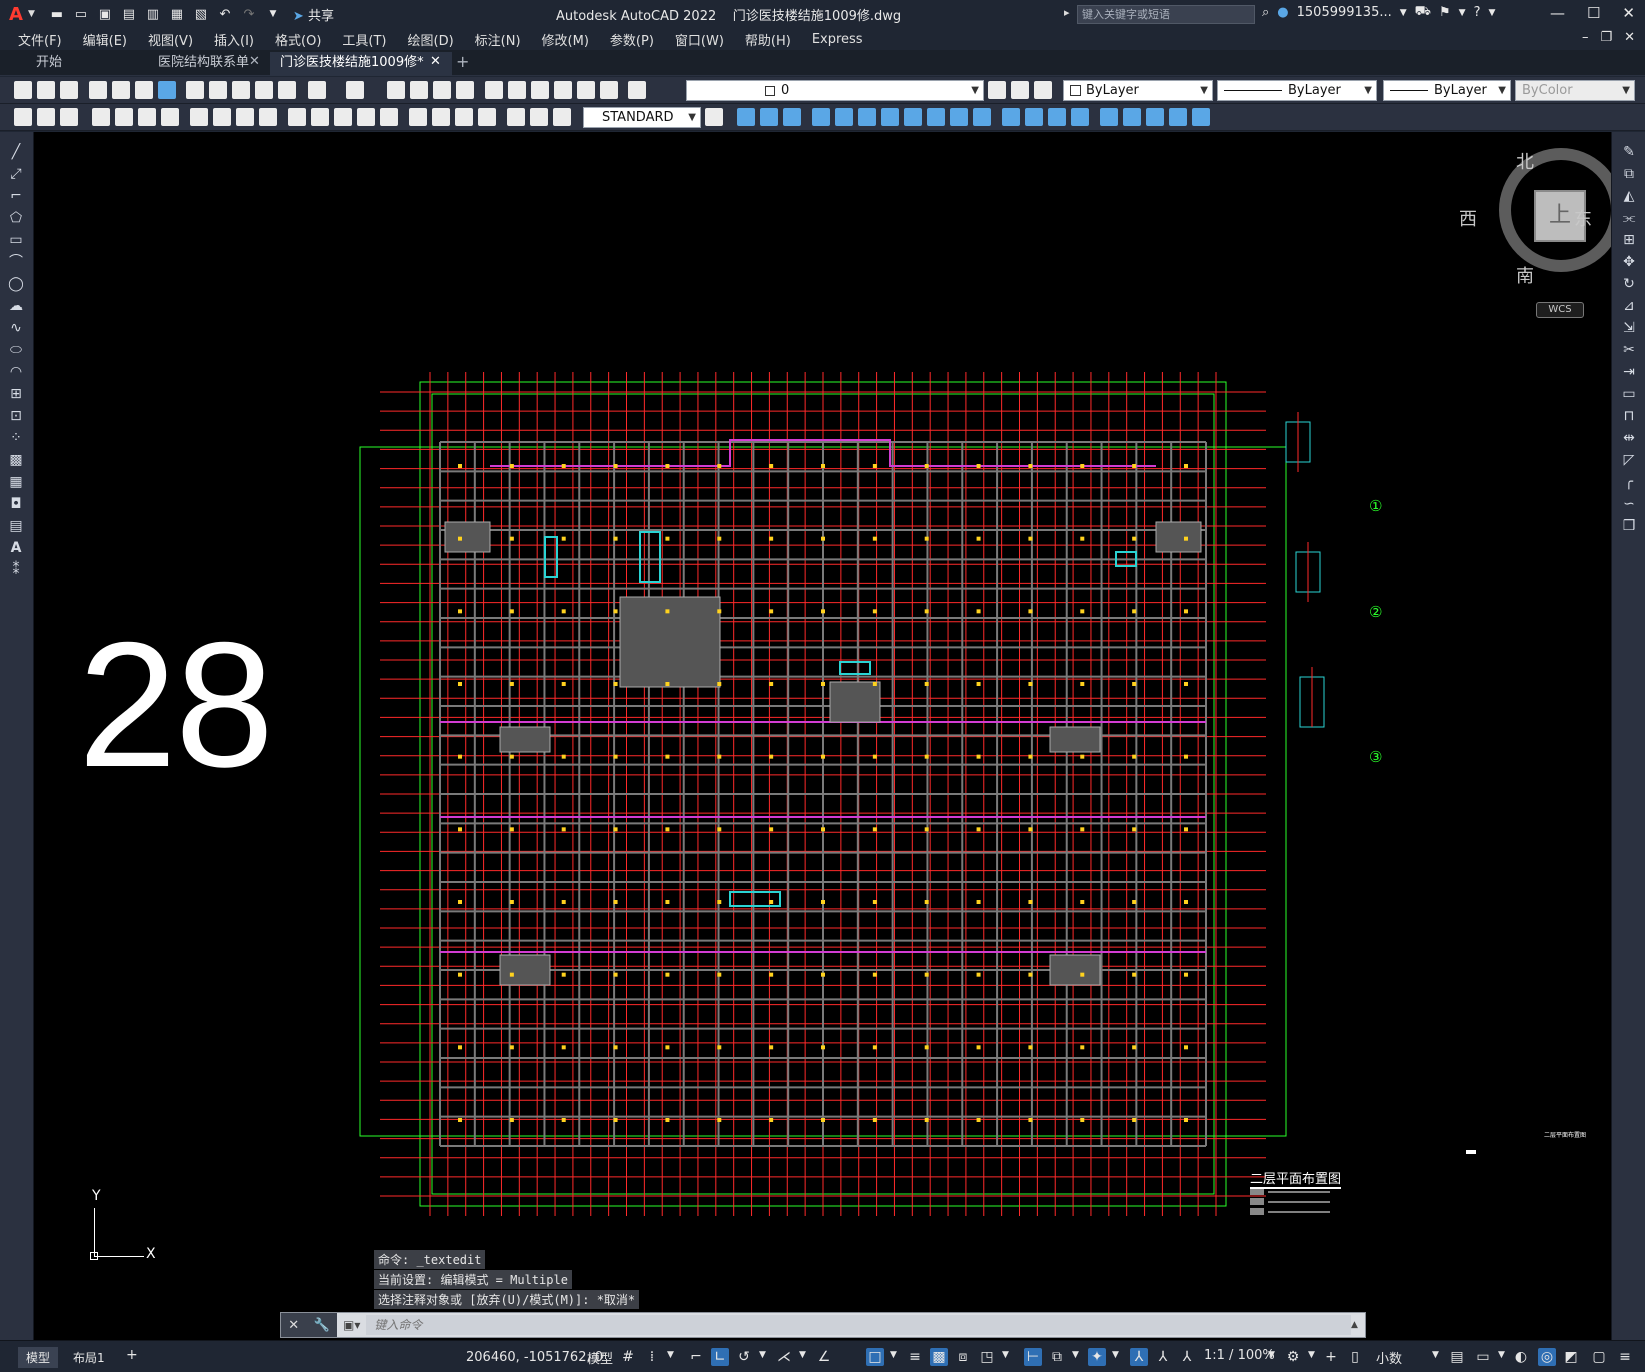 This screenshot has width=1645, height=1372. Describe the element at coordinates (1501, 1355) in the screenshot. I see `lock-dropdown-icon: ▼` at that location.